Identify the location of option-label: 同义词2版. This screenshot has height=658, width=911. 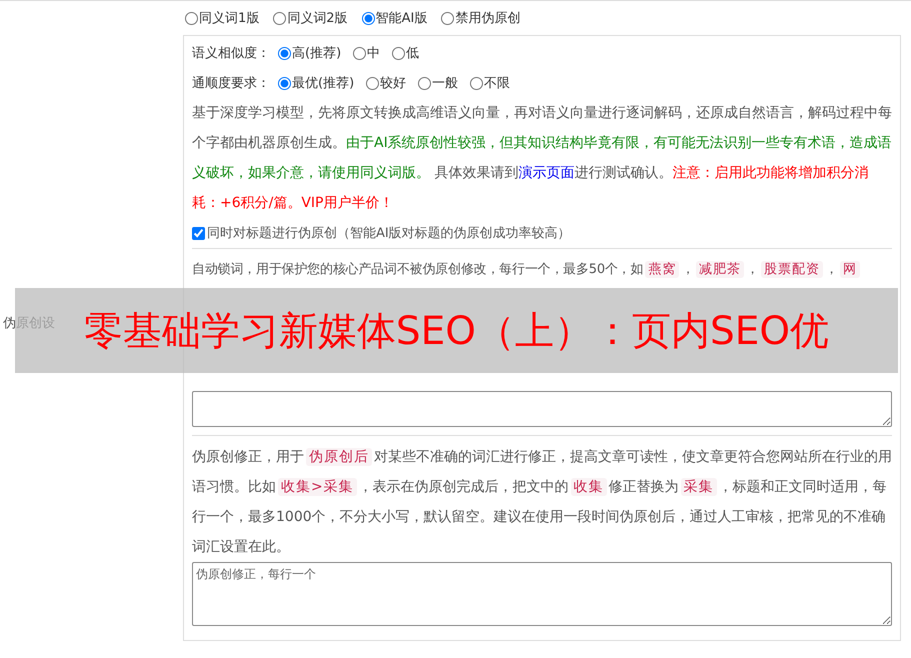
(317, 18).